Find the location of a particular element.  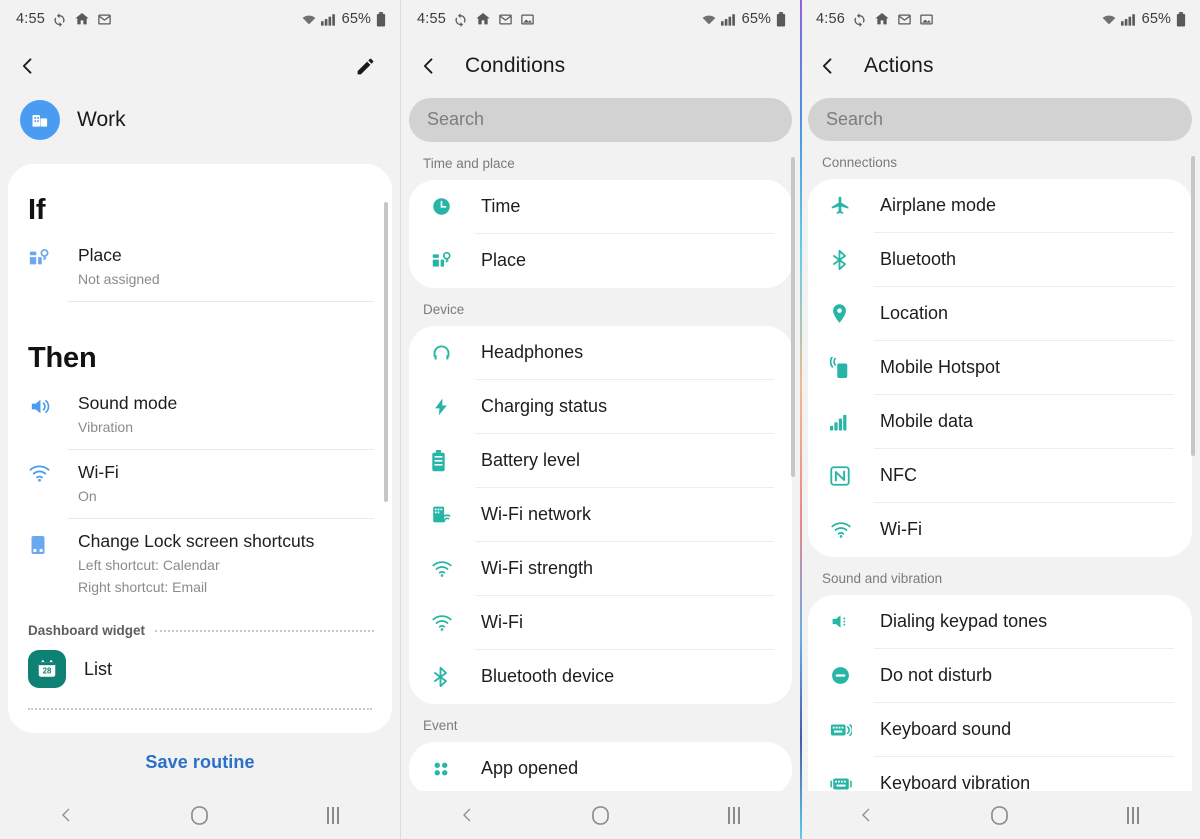

list-item-keyboard-sound: Keyboard sound is located at coordinates (1000, 730).